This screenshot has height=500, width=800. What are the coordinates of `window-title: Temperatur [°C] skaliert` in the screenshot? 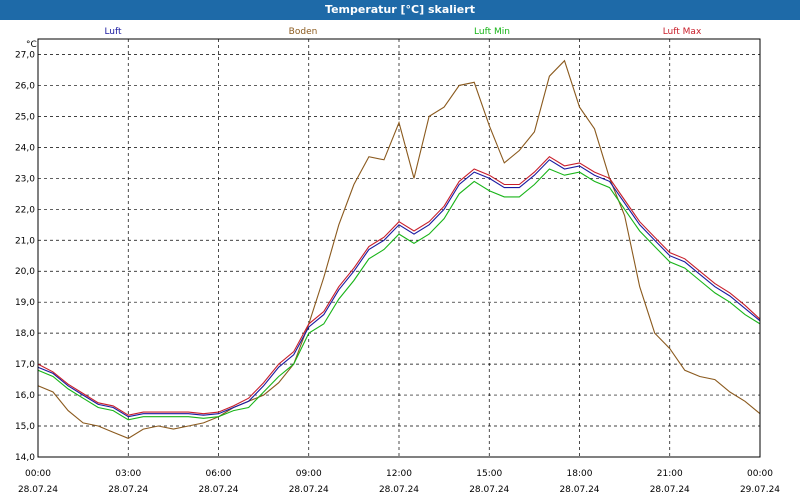 It's located at (400, 10).